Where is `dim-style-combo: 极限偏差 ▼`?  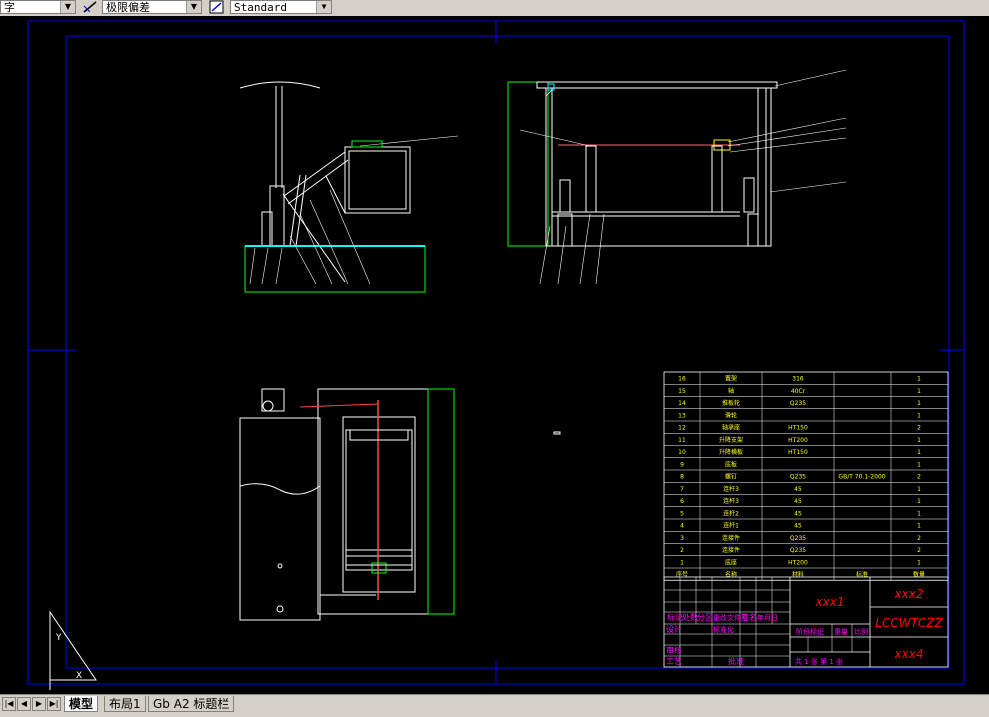
dim-style-combo: 极限偏差 ▼ is located at coordinates (152, 7).